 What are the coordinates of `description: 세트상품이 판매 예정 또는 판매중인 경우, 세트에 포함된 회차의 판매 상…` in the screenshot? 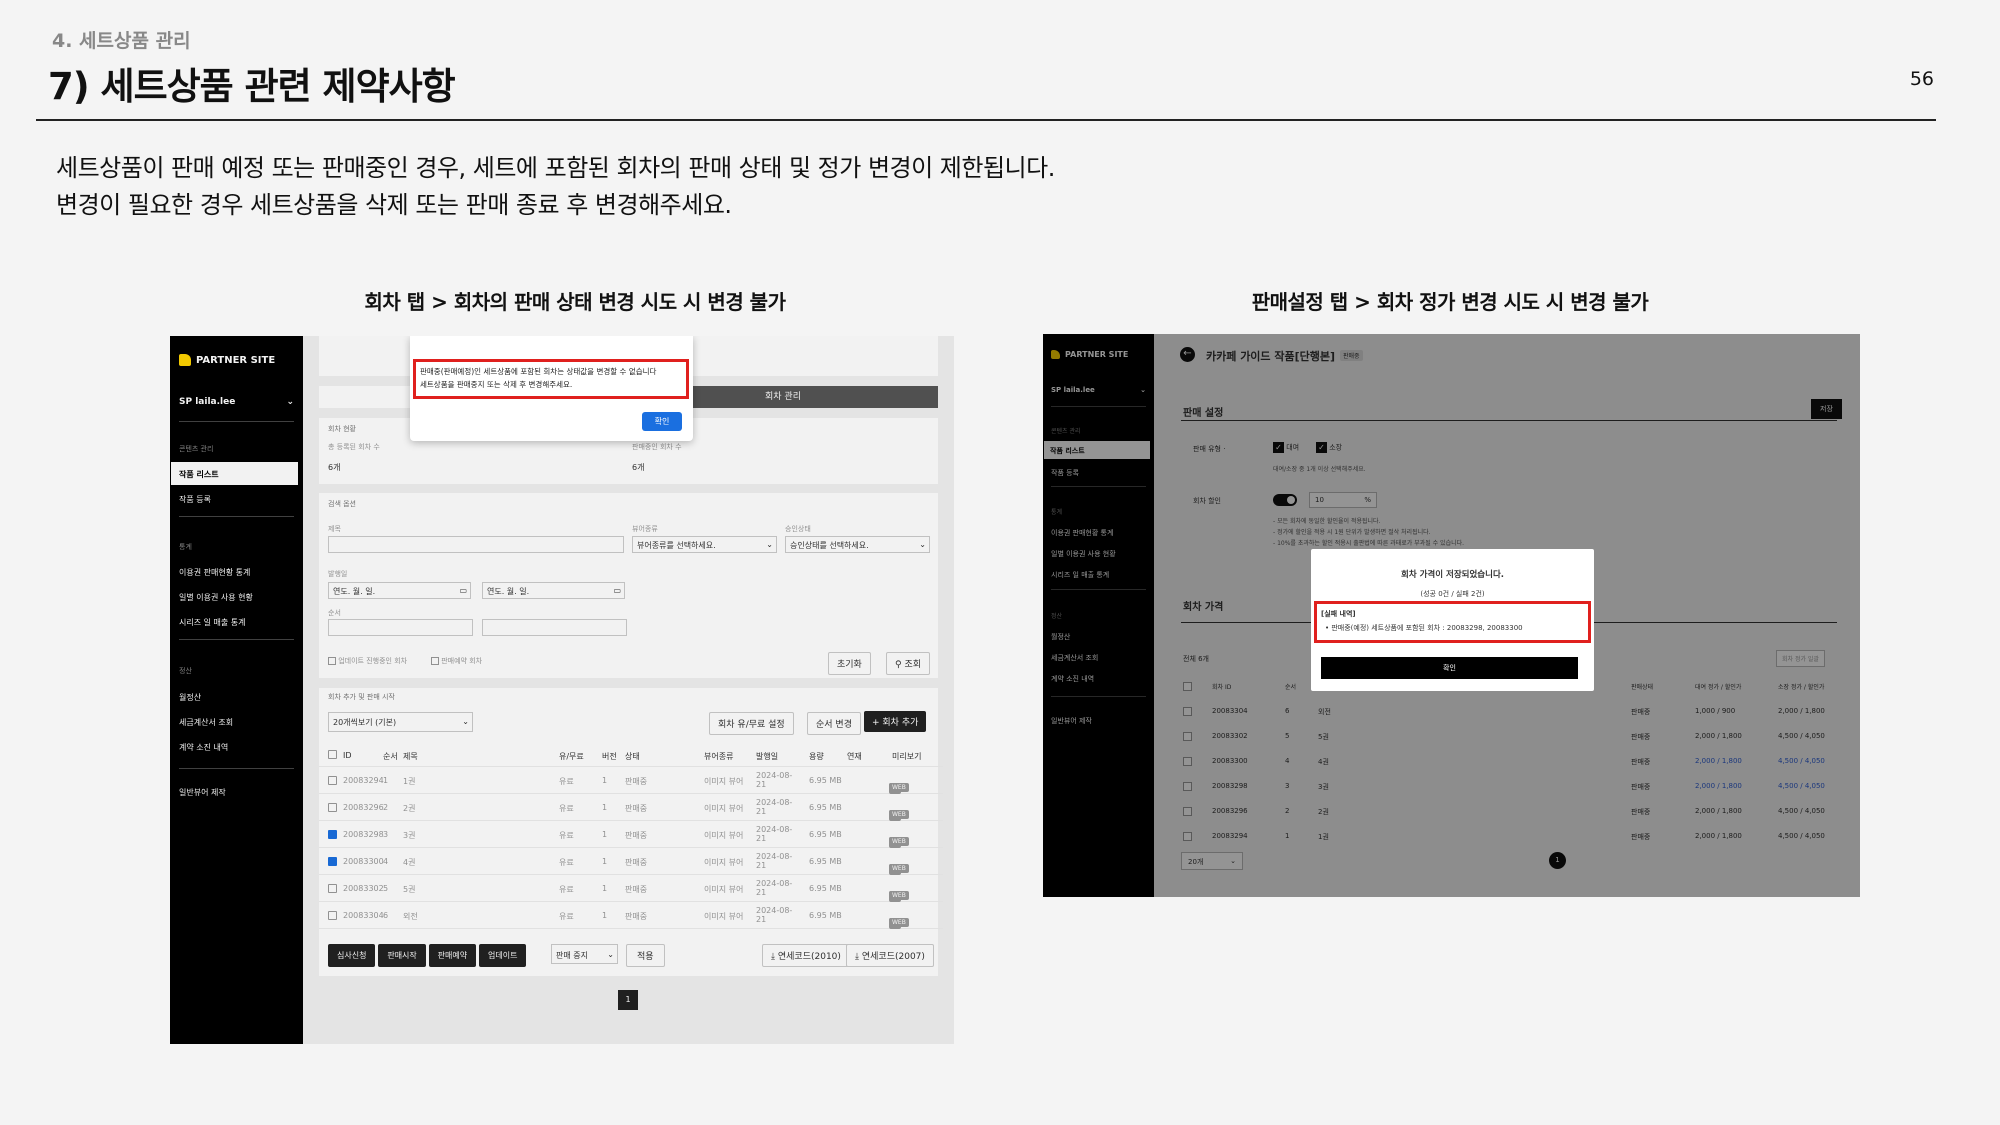 It's located at (555, 187).